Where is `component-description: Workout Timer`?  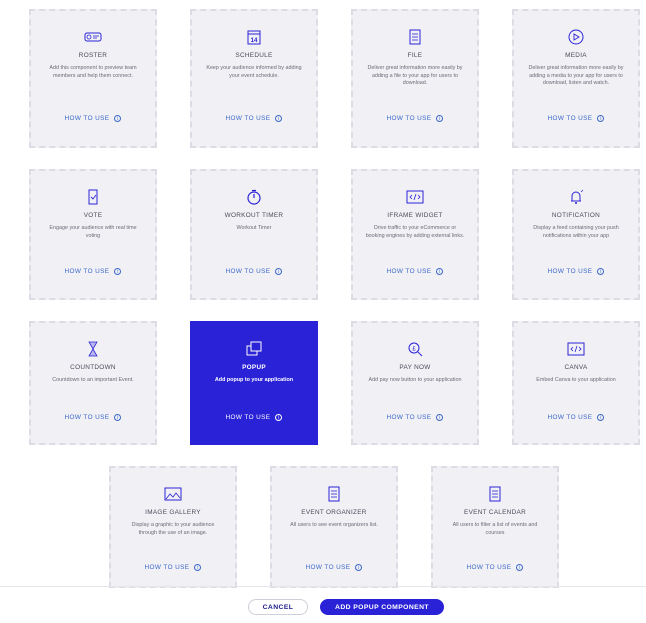 component-description: Workout Timer is located at coordinates (254, 228).